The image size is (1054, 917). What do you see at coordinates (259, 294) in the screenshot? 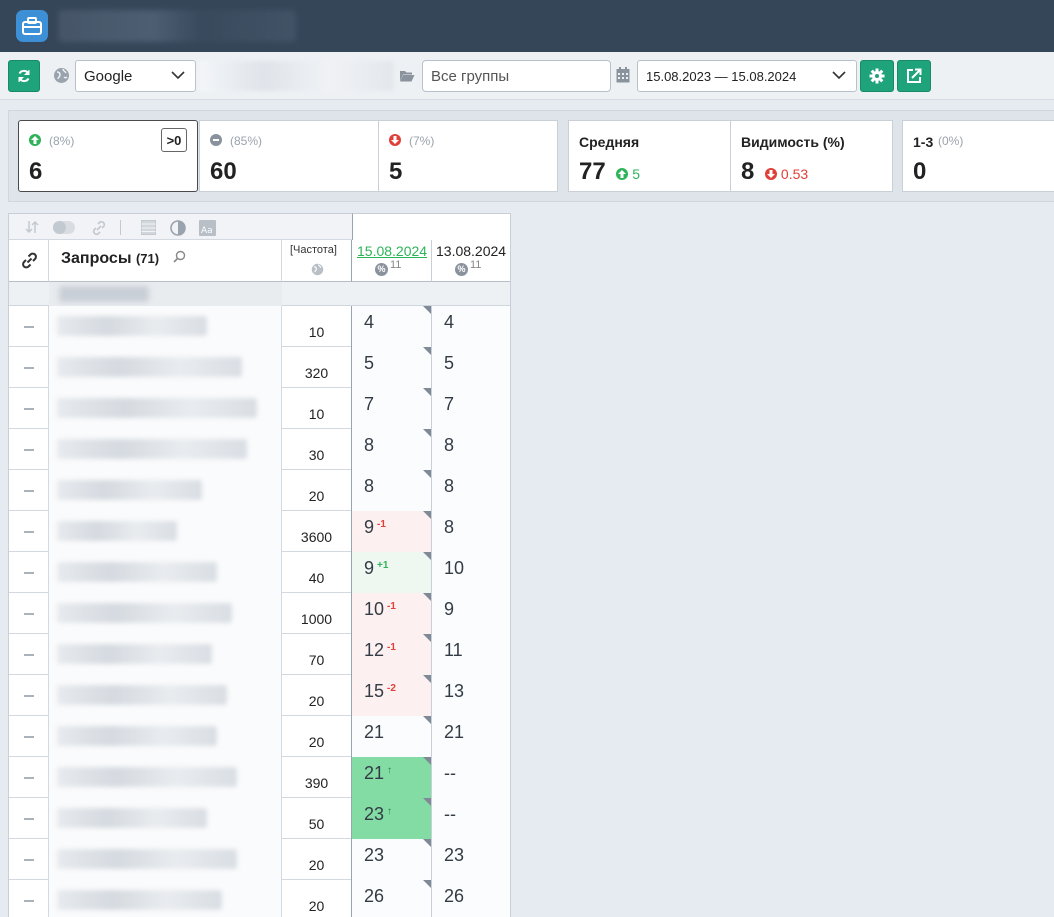
I see `group-row` at bounding box center [259, 294].